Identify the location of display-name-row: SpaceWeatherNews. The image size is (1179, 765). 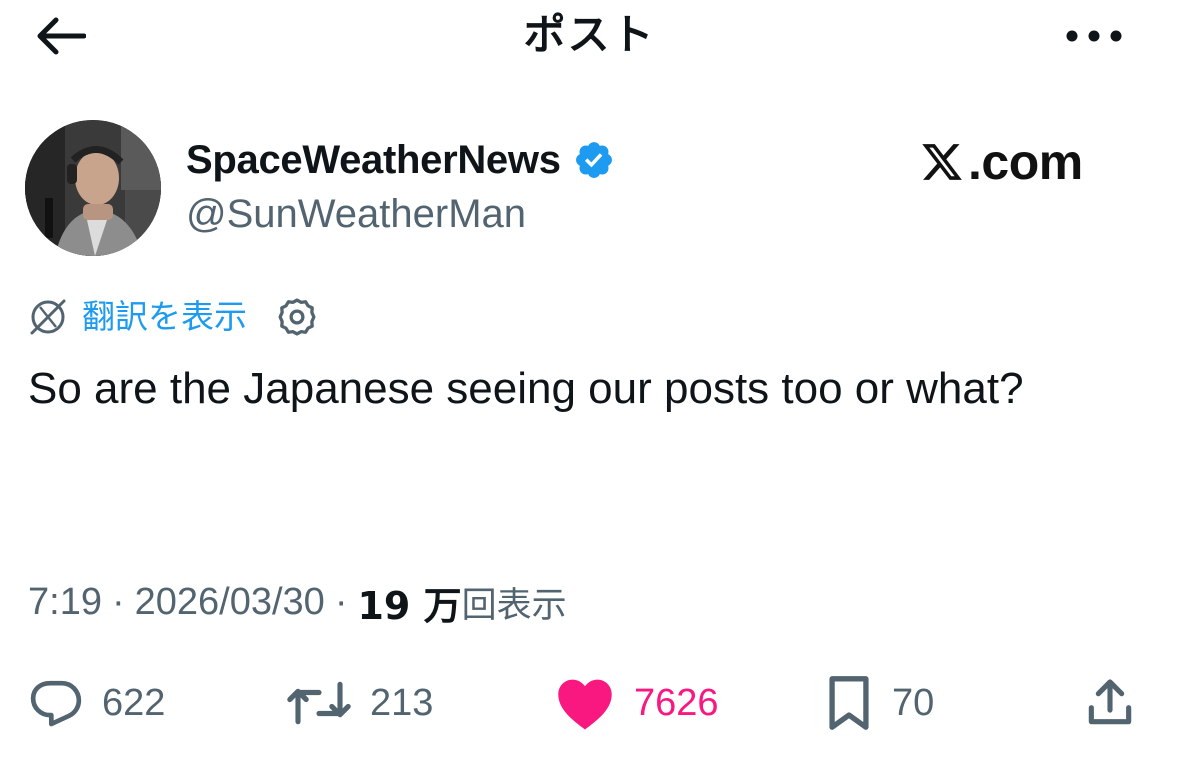
(400, 160).